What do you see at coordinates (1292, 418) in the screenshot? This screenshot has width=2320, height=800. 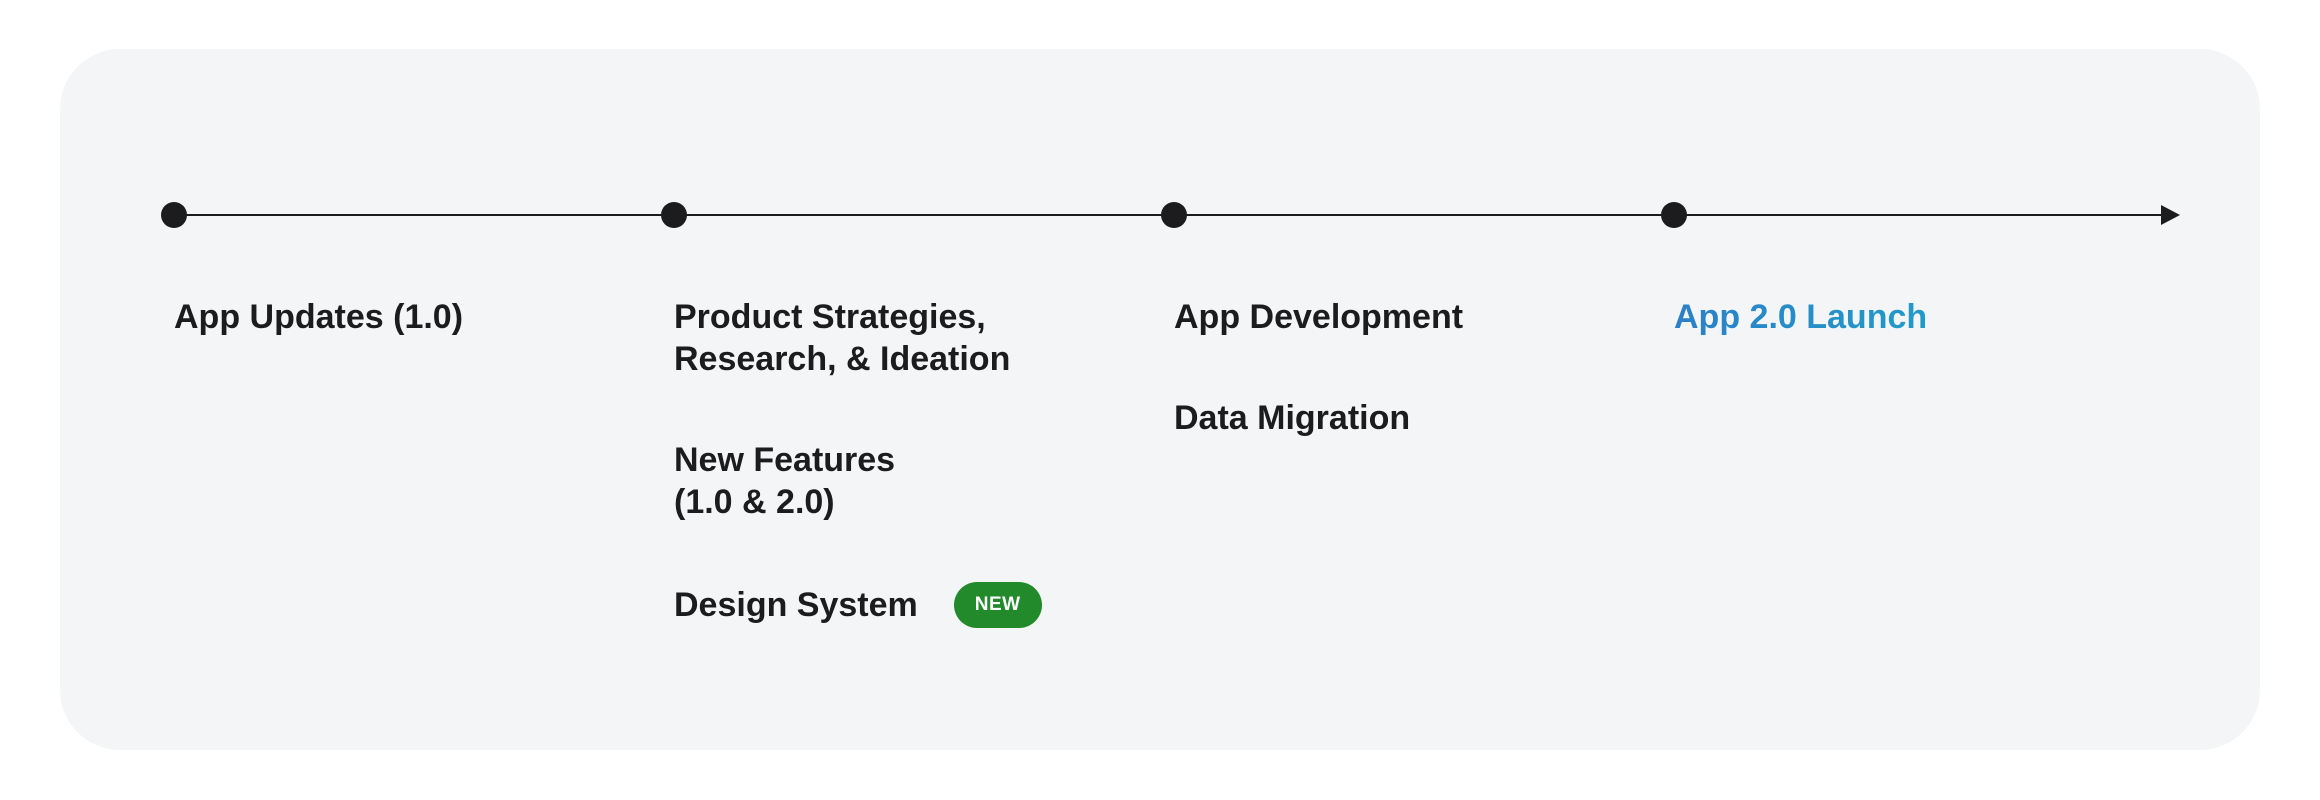 I see `milestone-item: Data Migration` at bounding box center [1292, 418].